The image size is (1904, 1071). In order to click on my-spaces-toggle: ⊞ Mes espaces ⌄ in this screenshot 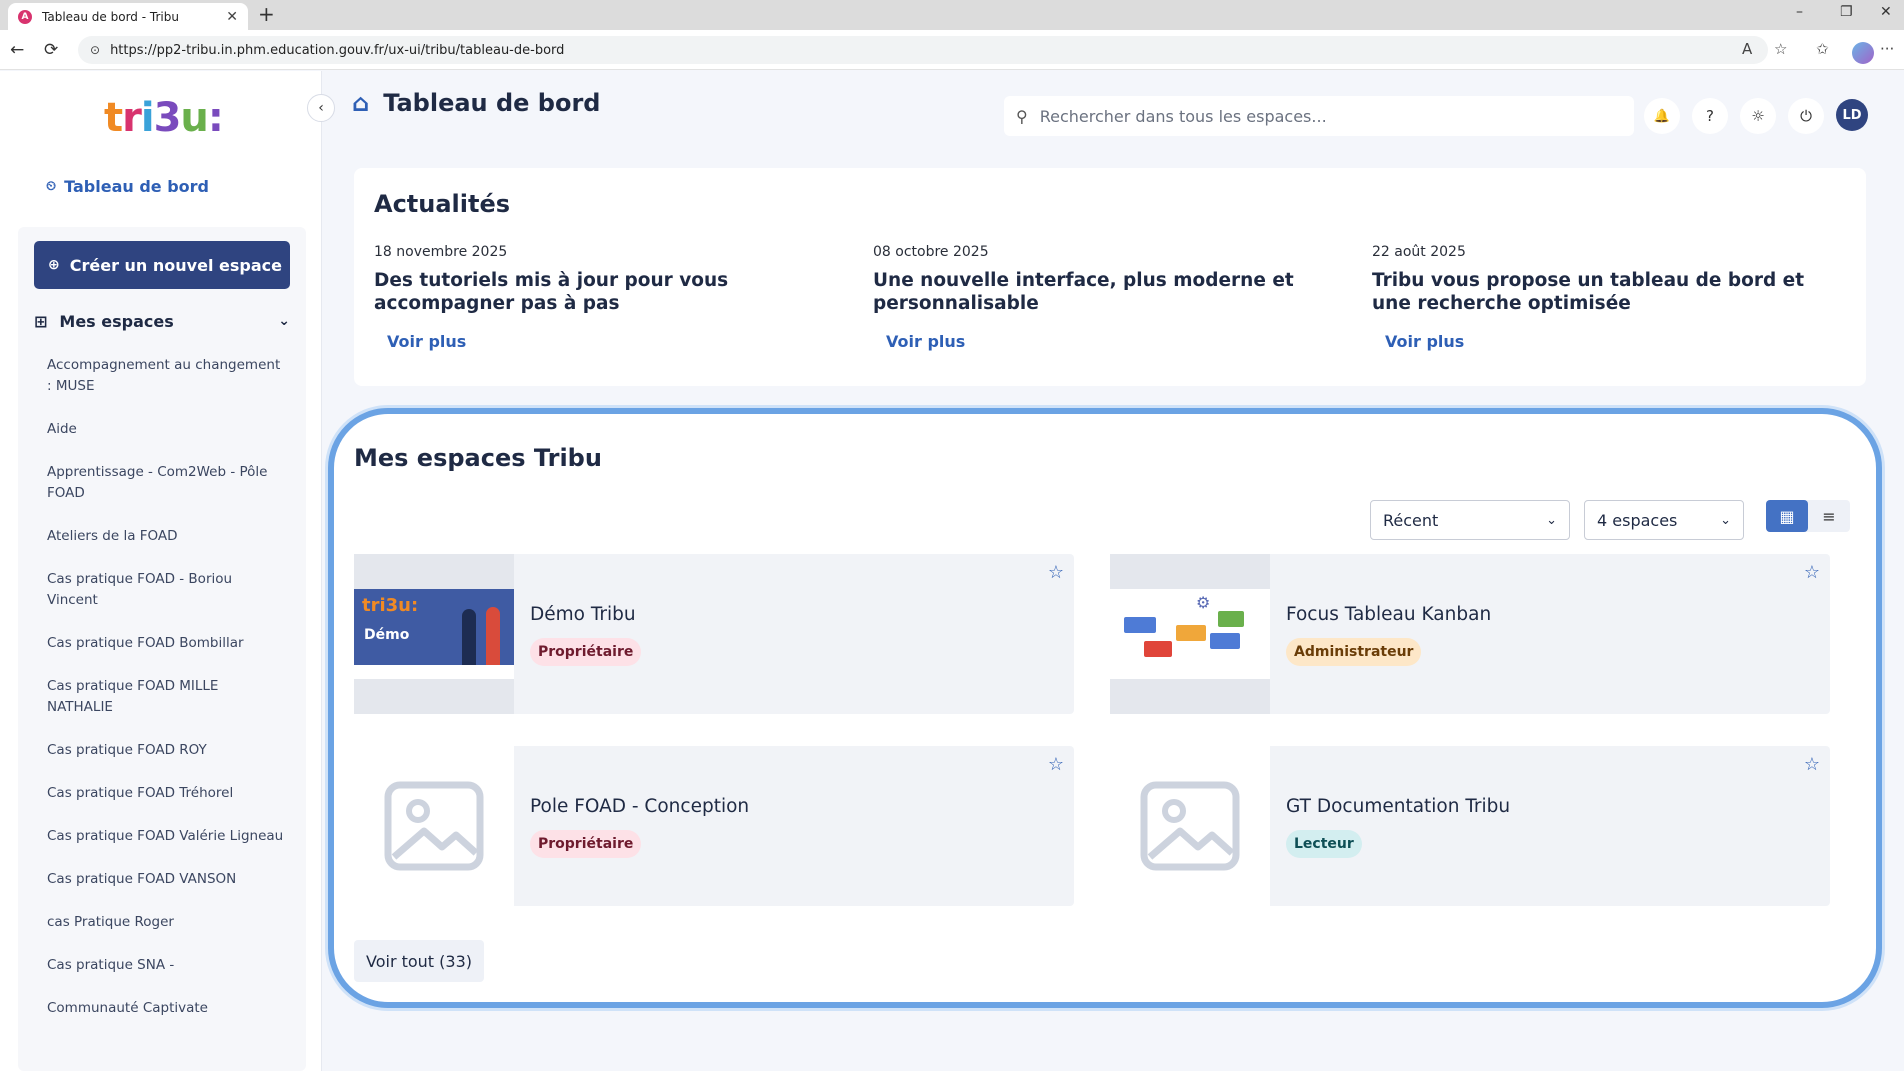, I will do `click(162, 321)`.